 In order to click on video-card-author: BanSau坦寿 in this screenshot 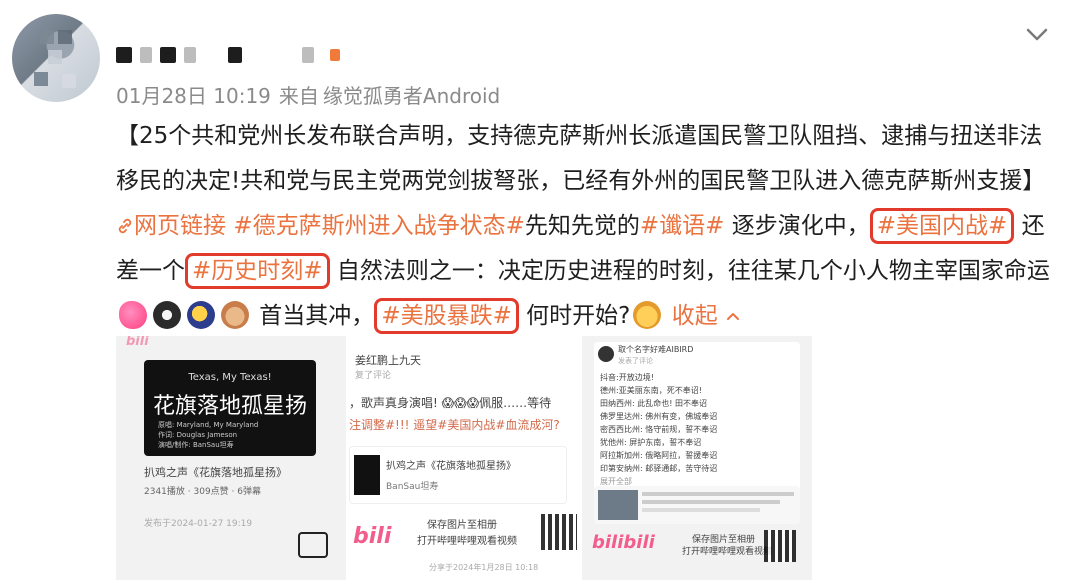, I will do `click(412, 487)`.